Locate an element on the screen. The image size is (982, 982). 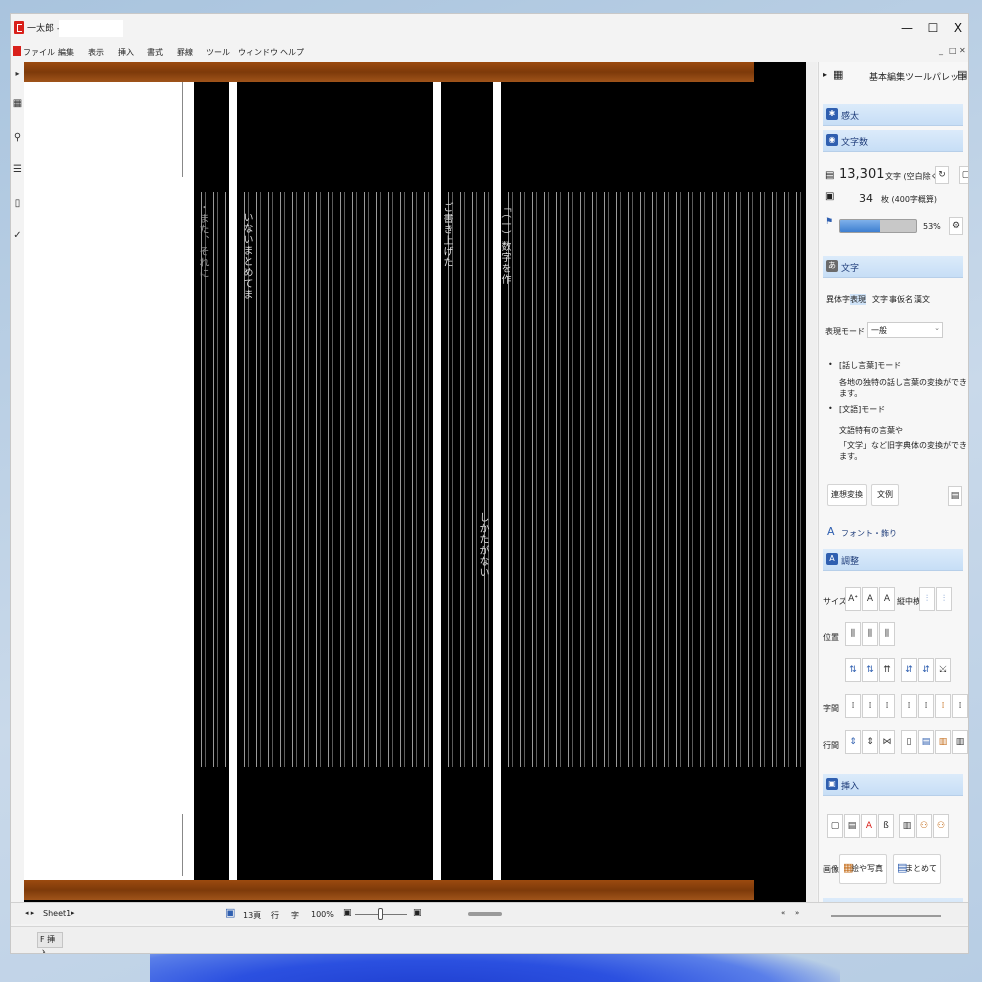
section-insert: ▣ 挿入 is located at coordinates (893, 785).